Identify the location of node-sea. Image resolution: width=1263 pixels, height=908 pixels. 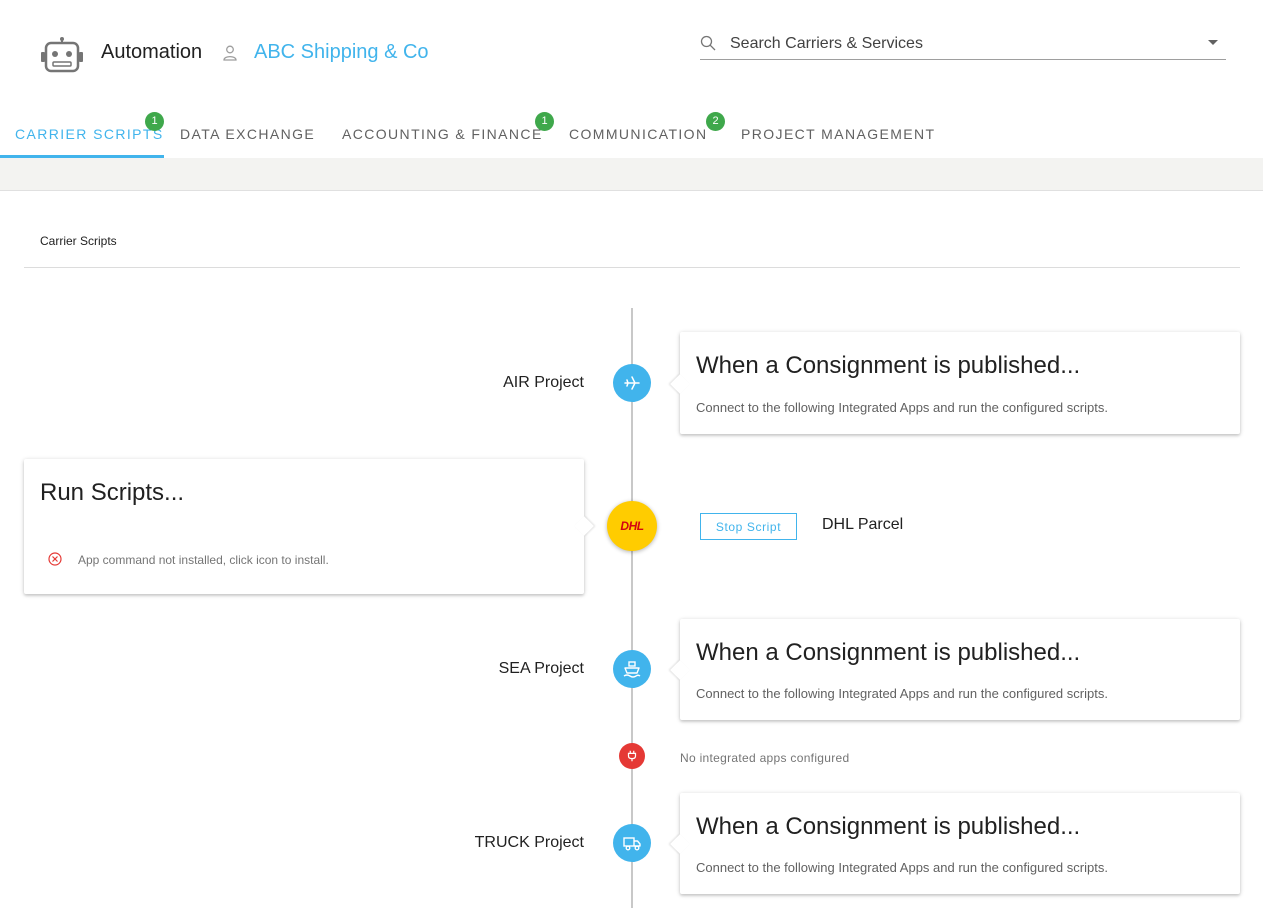
(632, 669).